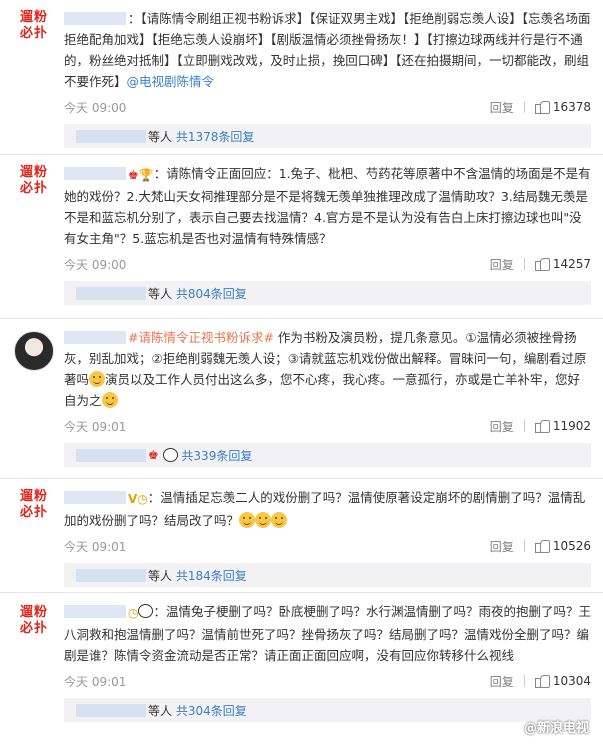 Image resolution: width=603 pixels, height=744 pixels. What do you see at coordinates (211, 293) in the screenshot?
I see `view-replies-link: 共804条回复` at bounding box center [211, 293].